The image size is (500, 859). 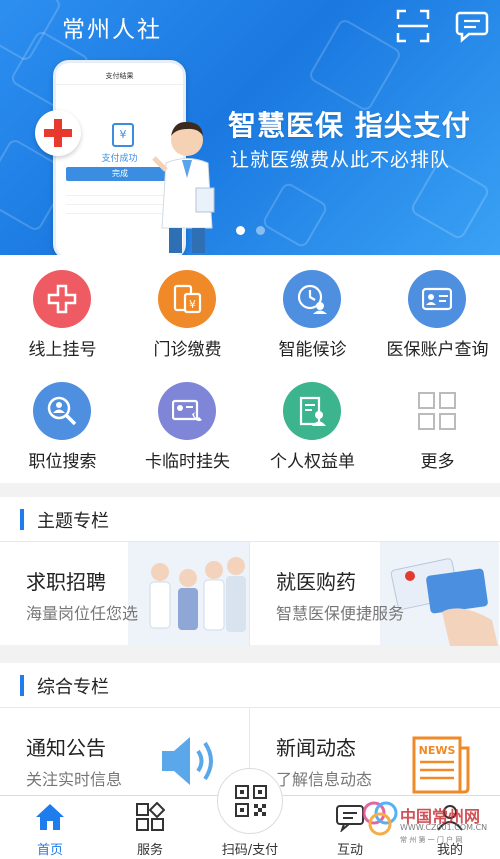 I want to click on service-more: 更多, so click(x=437, y=423).